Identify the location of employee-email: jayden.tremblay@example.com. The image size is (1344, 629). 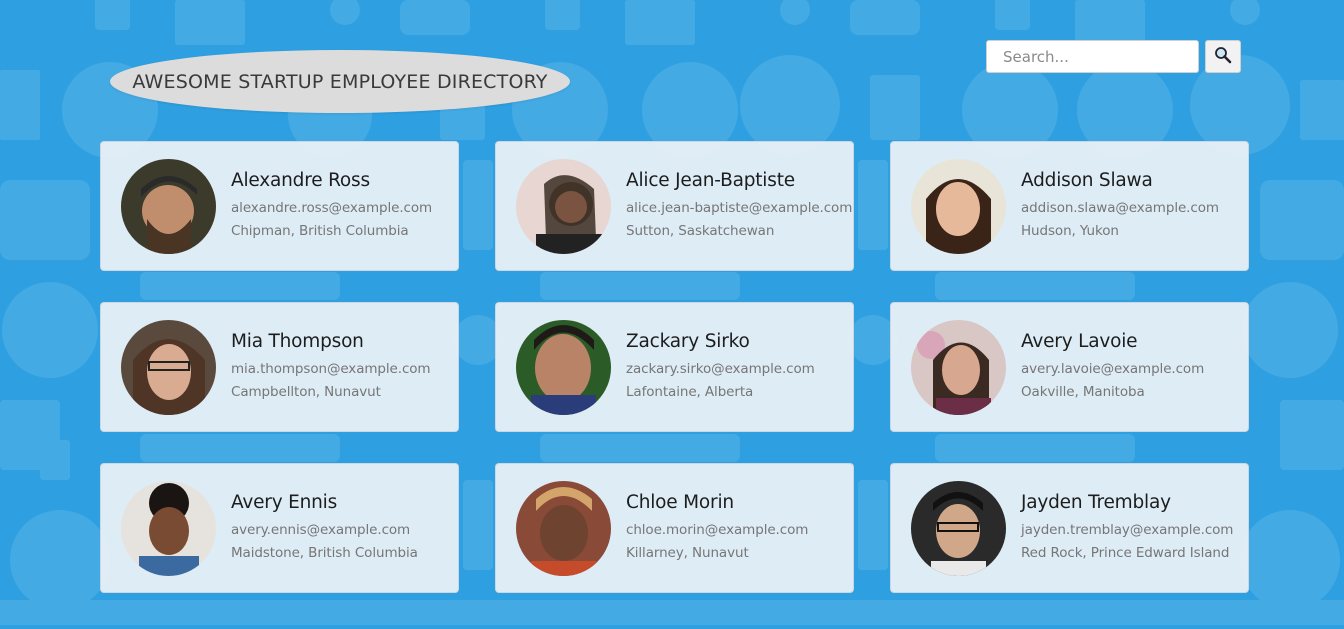
(1127, 529).